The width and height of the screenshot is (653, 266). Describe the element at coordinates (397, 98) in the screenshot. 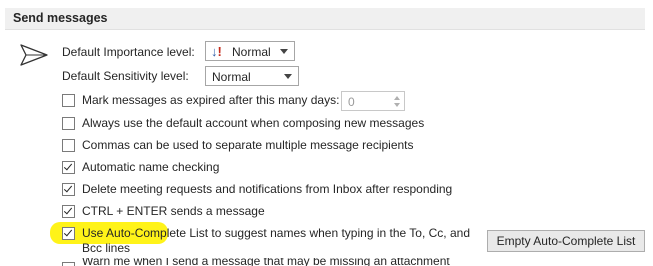

I see `spinner-up-icon` at that location.